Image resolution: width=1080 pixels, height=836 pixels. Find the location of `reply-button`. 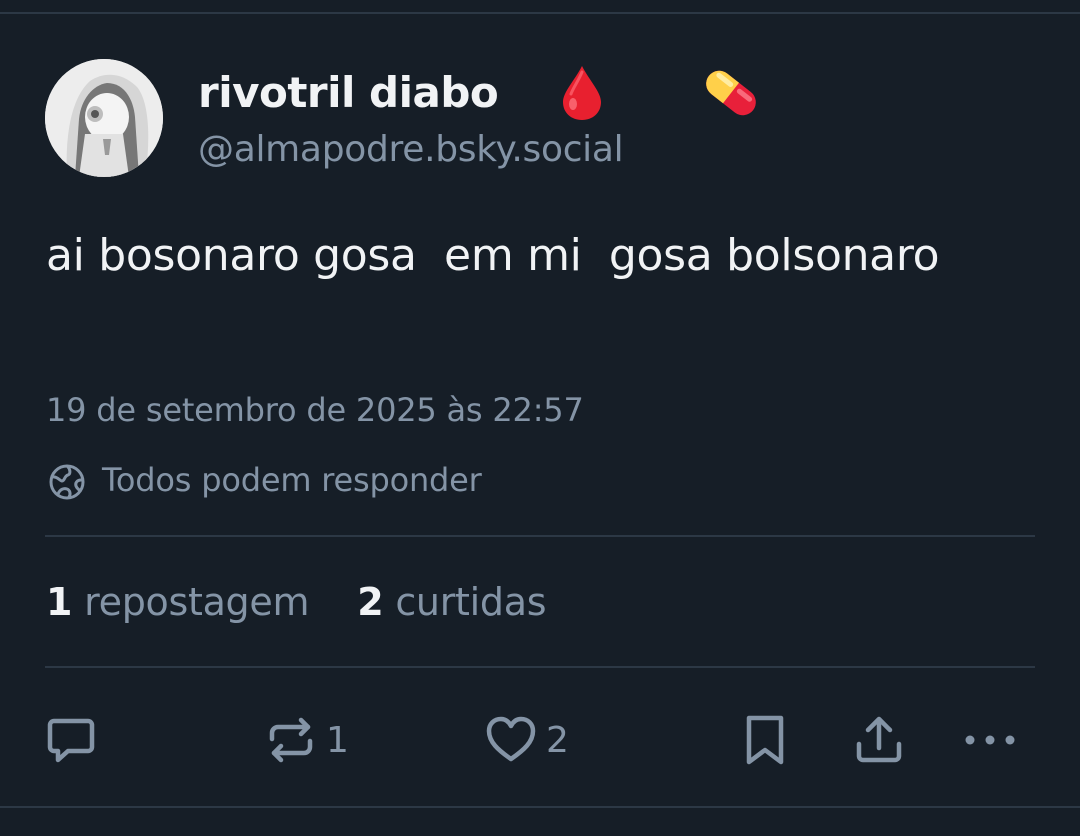

reply-button is located at coordinates (71, 740).